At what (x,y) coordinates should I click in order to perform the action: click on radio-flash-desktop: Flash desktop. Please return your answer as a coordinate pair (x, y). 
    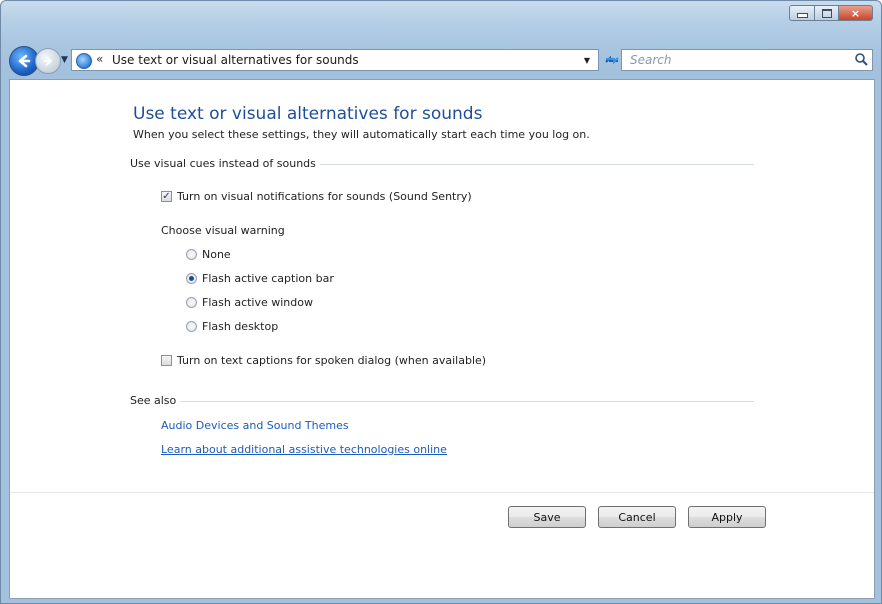
    Looking at the image, I should click on (232, 326).